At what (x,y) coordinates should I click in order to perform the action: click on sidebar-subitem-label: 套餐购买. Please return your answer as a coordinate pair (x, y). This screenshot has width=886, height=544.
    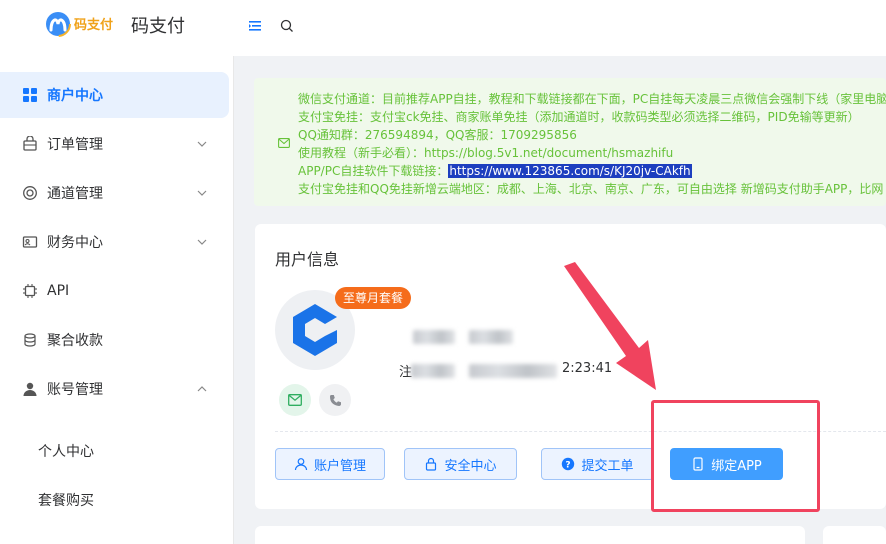
    Looking at the image, I should click on (66, 501).